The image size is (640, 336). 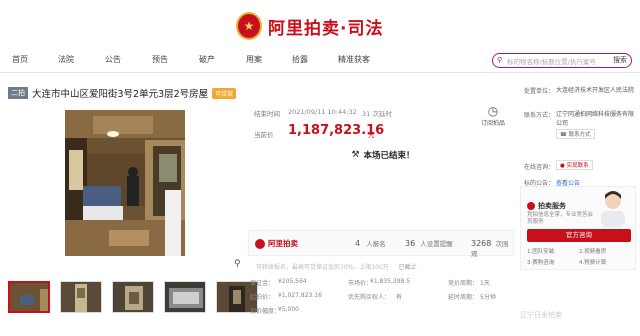 What do you see at coordinates (66, 59) in the screenshot?
I see `nav-item-court: 法院` at bounding box center [66, 59].